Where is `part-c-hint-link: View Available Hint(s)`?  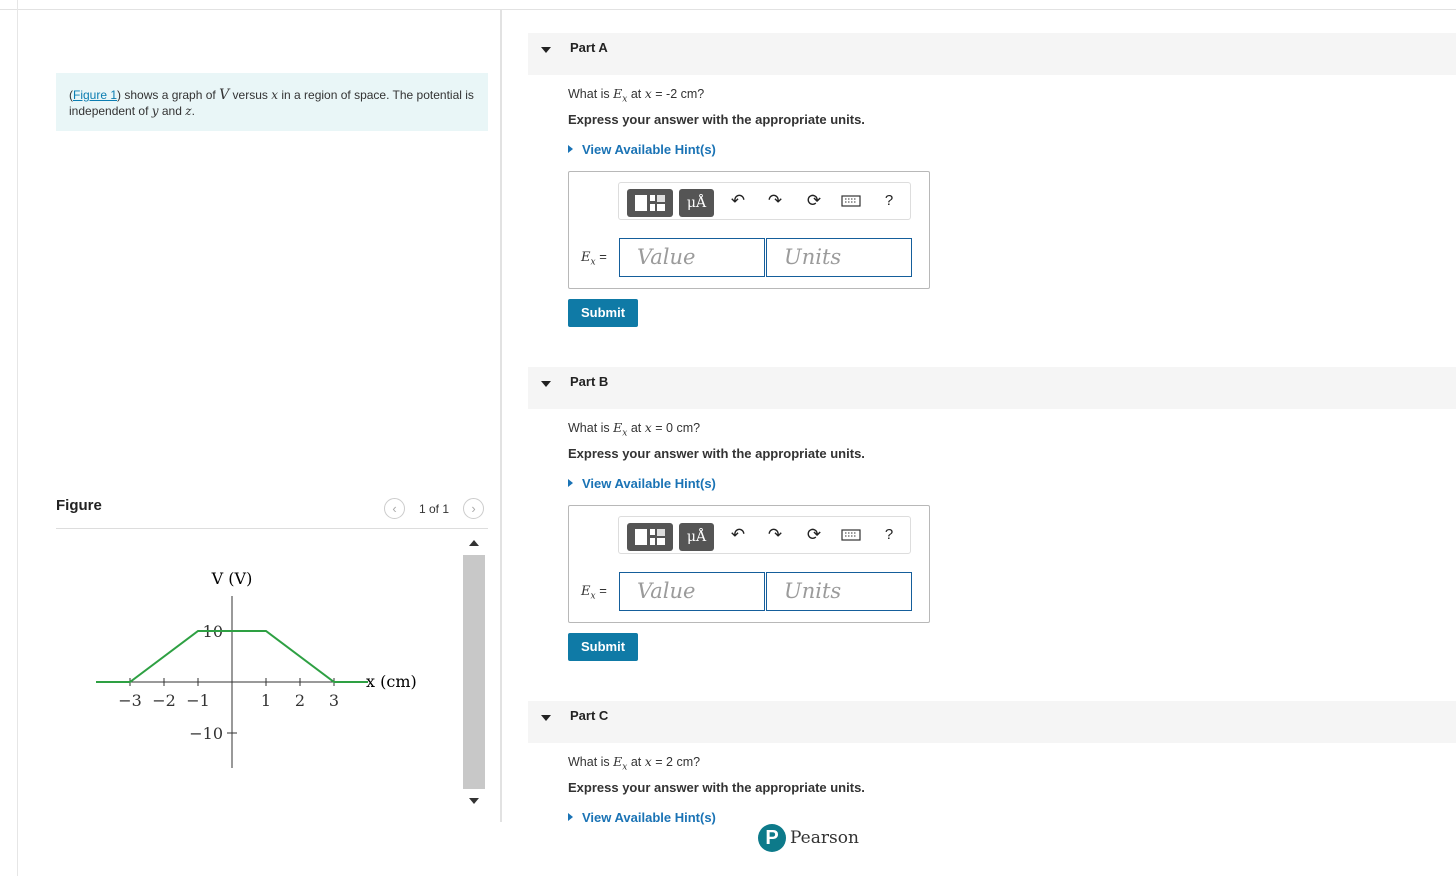 part-c-hint-link: View Available Hint(s) is located at coordinates (642, 817).